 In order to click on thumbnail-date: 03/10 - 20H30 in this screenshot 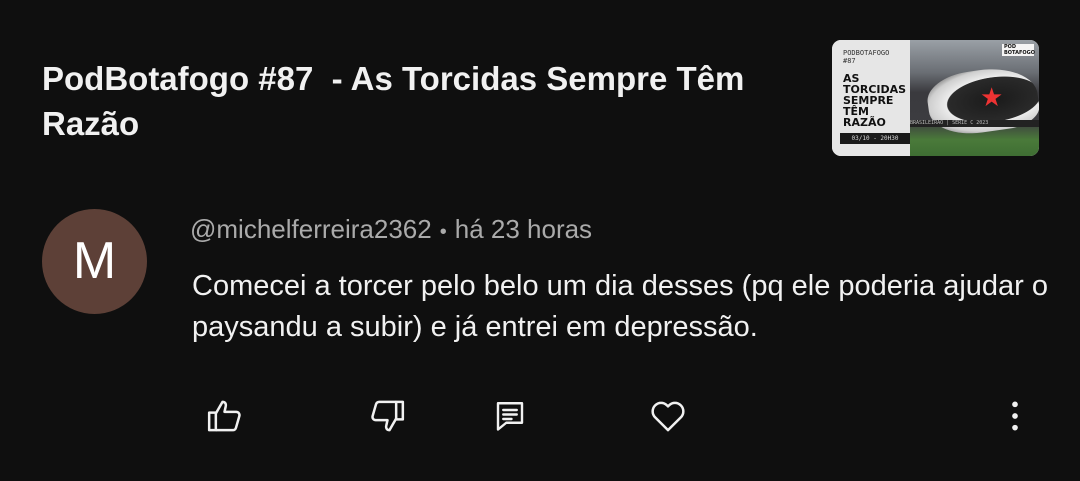, I will do `click(875, 138)`.